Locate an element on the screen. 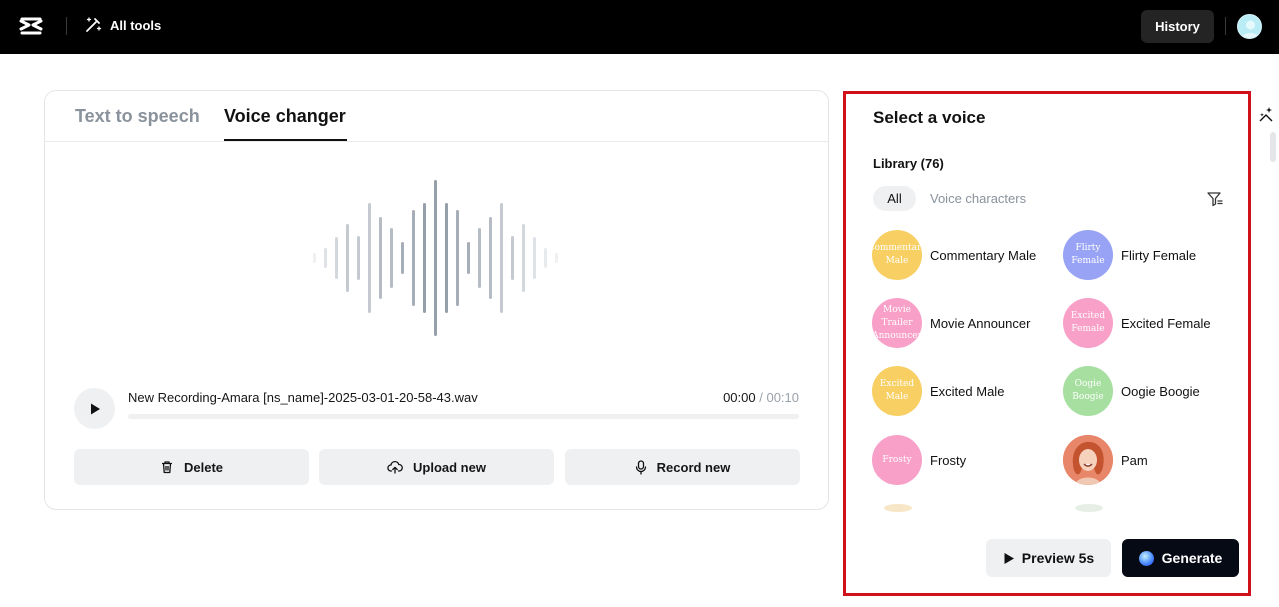 Image resolution: width=1279 pixels, height=607 pixels. upload-new-label: Upload new is located at coordinates (449, 467).